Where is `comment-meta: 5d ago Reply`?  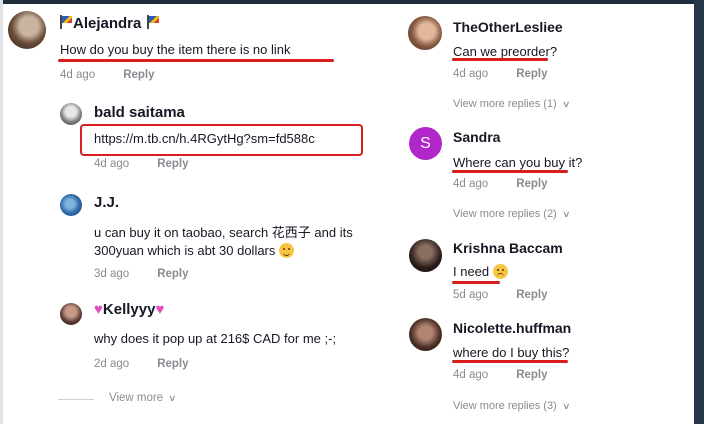 comment-meta: 5d ago Reply is located at coordinates (500, 295).